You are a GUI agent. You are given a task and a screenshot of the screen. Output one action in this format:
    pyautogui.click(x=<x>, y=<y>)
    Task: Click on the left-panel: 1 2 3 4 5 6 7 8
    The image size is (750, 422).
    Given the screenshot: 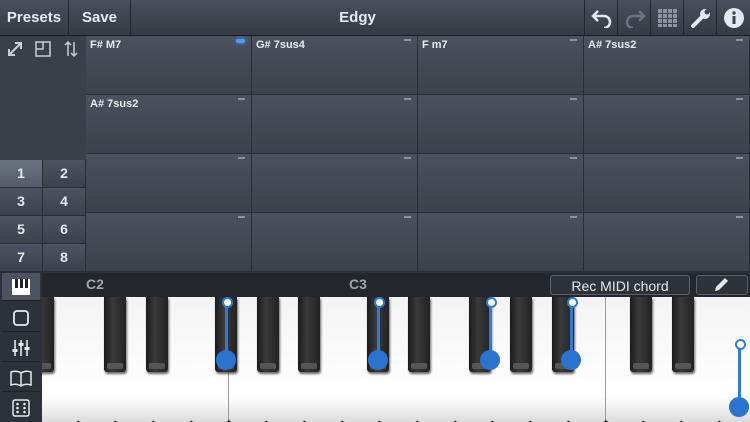 What is the action you would take?
    pyautogui.click(x=43, y=154)
    